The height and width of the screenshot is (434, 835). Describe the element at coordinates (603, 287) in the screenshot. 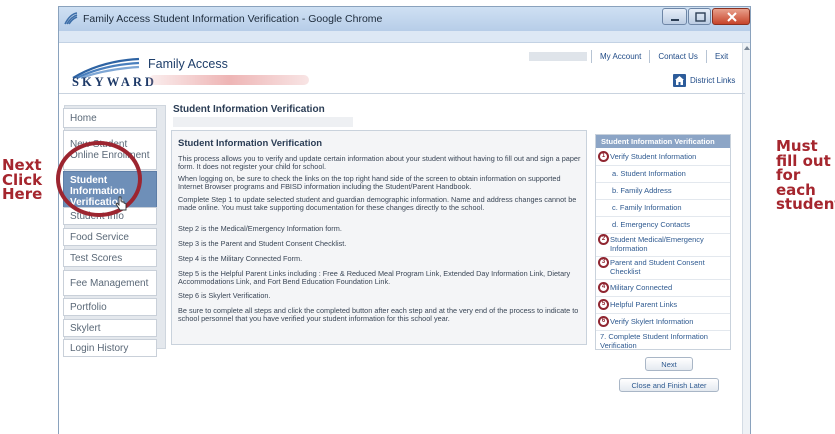

I see `step-number-marker: 4` at that location.